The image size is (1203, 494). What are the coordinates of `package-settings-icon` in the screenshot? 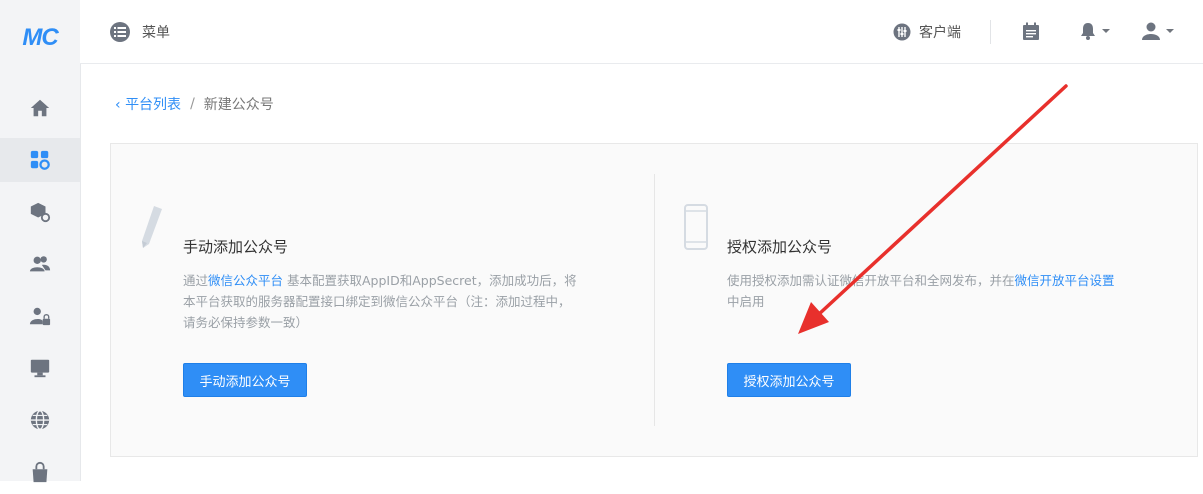 It's located at (40, 212).